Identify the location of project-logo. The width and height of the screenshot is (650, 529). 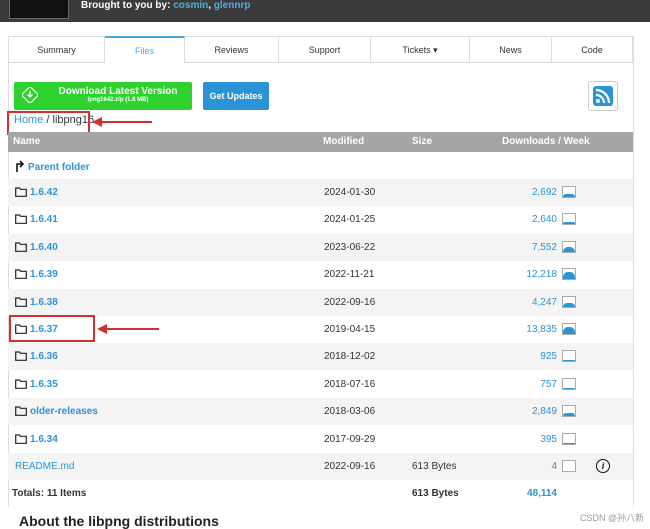
(39, 9).